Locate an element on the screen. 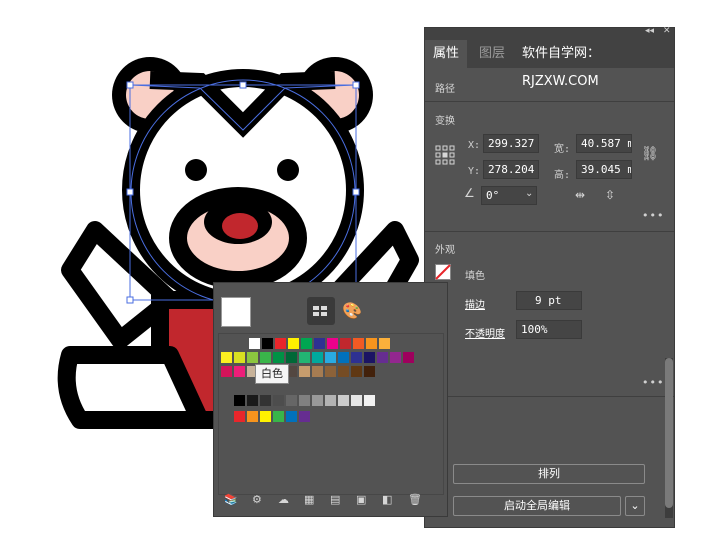  y-label: Y: is located at coordinates (474, 171).